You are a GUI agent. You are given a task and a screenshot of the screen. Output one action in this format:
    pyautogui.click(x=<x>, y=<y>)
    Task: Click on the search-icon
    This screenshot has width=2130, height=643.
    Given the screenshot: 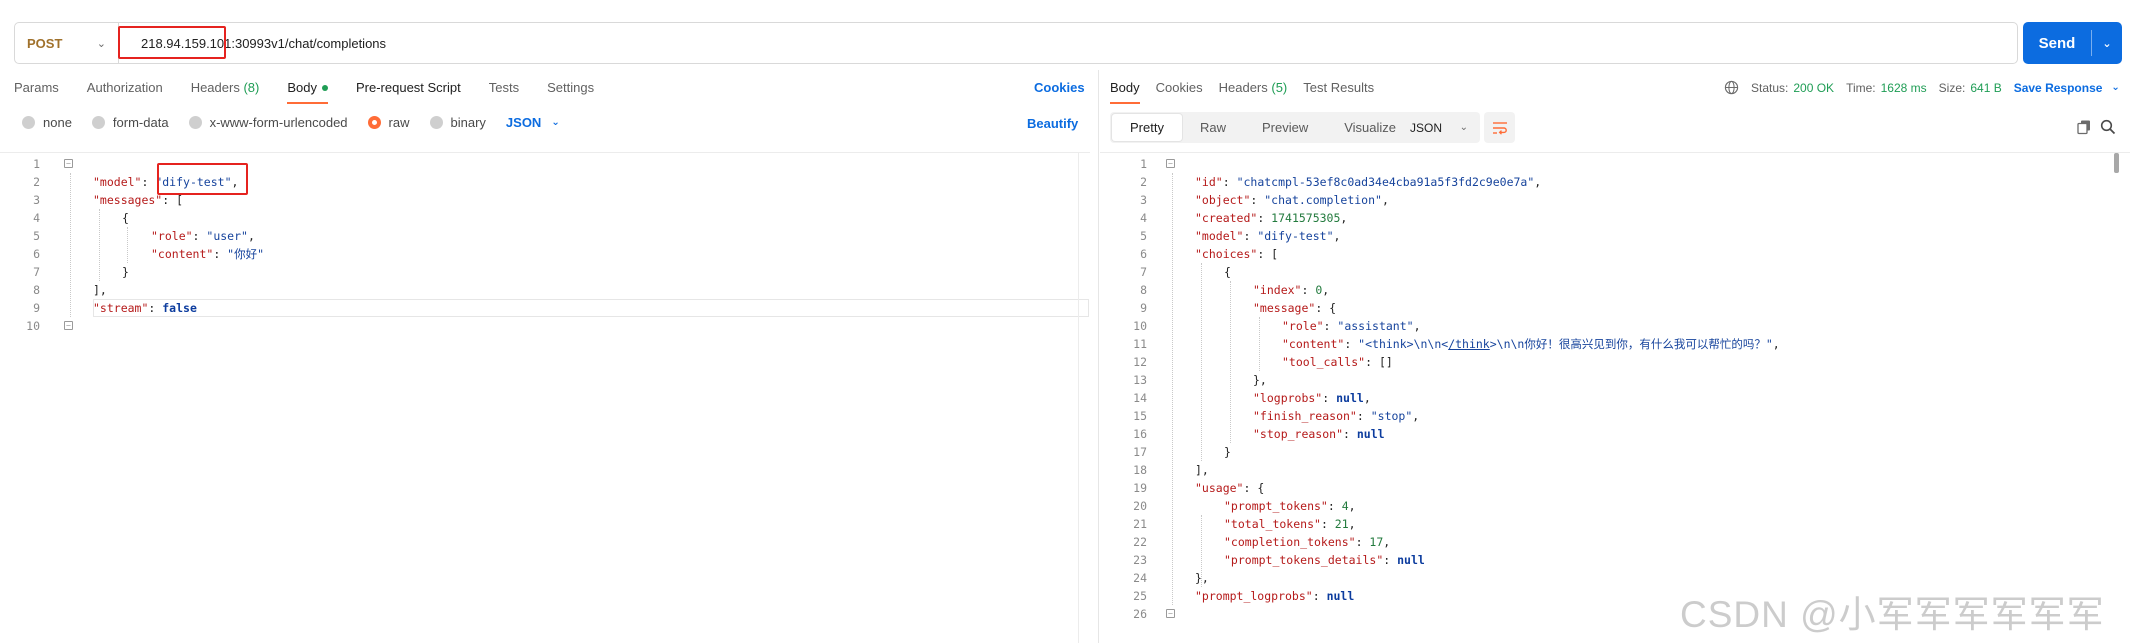 What is the action you would take?
    pyautogui.click(x=2108, y=129)
    